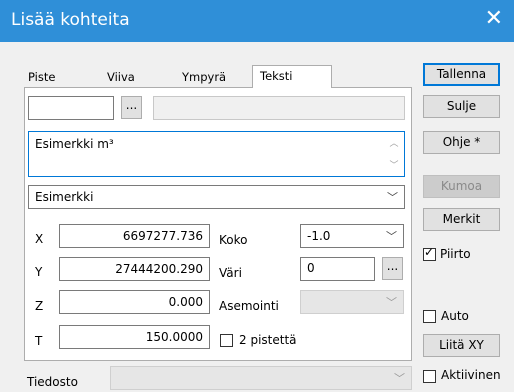  What do you see at coordinates (292, 76) in the screenshot?
I see `tab-teksti: Teksti` at bounding box center [292, 76].